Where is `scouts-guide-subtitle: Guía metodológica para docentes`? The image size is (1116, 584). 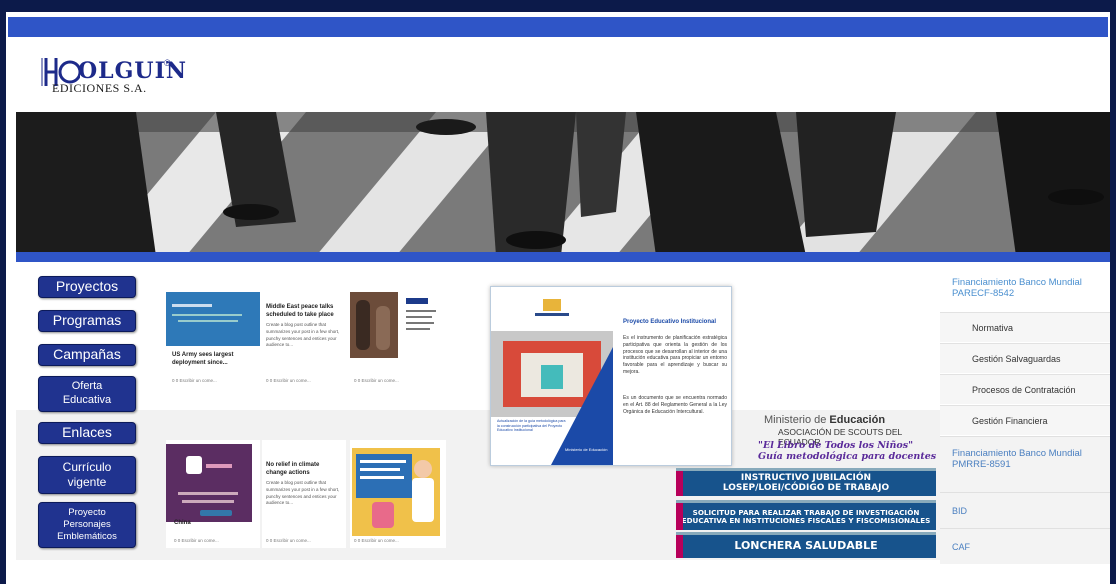
scouts-guide-subtitle: Guía metodológica para docentes is located at coordinates (847, 456).